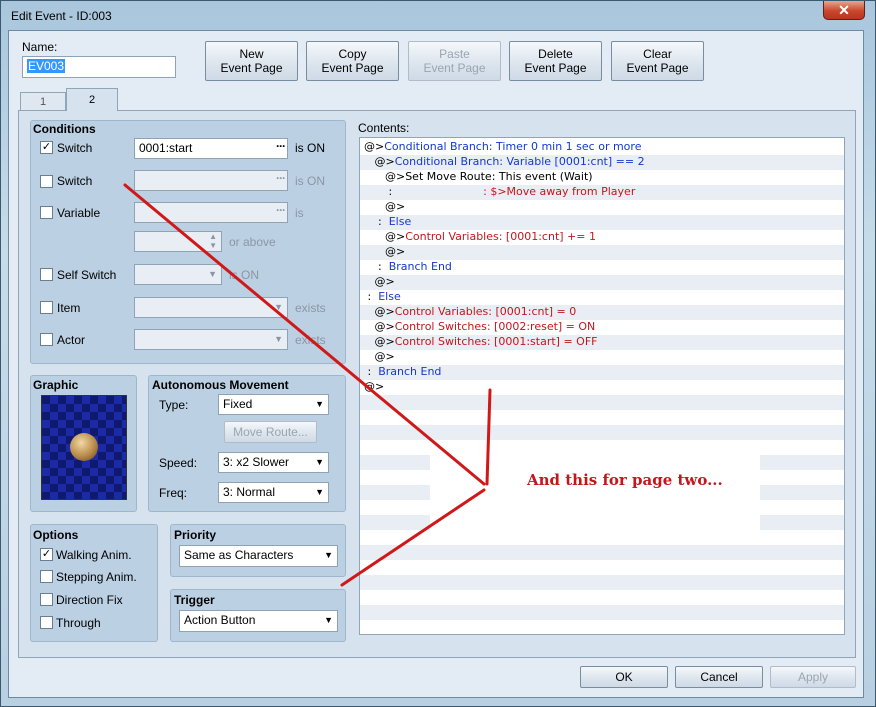 Image resolution: width=876 pixels, height=707 pixels. Describe the element at coordinates (92, 99) in the screenshot. I see `tab-page-2: 2` at that location.